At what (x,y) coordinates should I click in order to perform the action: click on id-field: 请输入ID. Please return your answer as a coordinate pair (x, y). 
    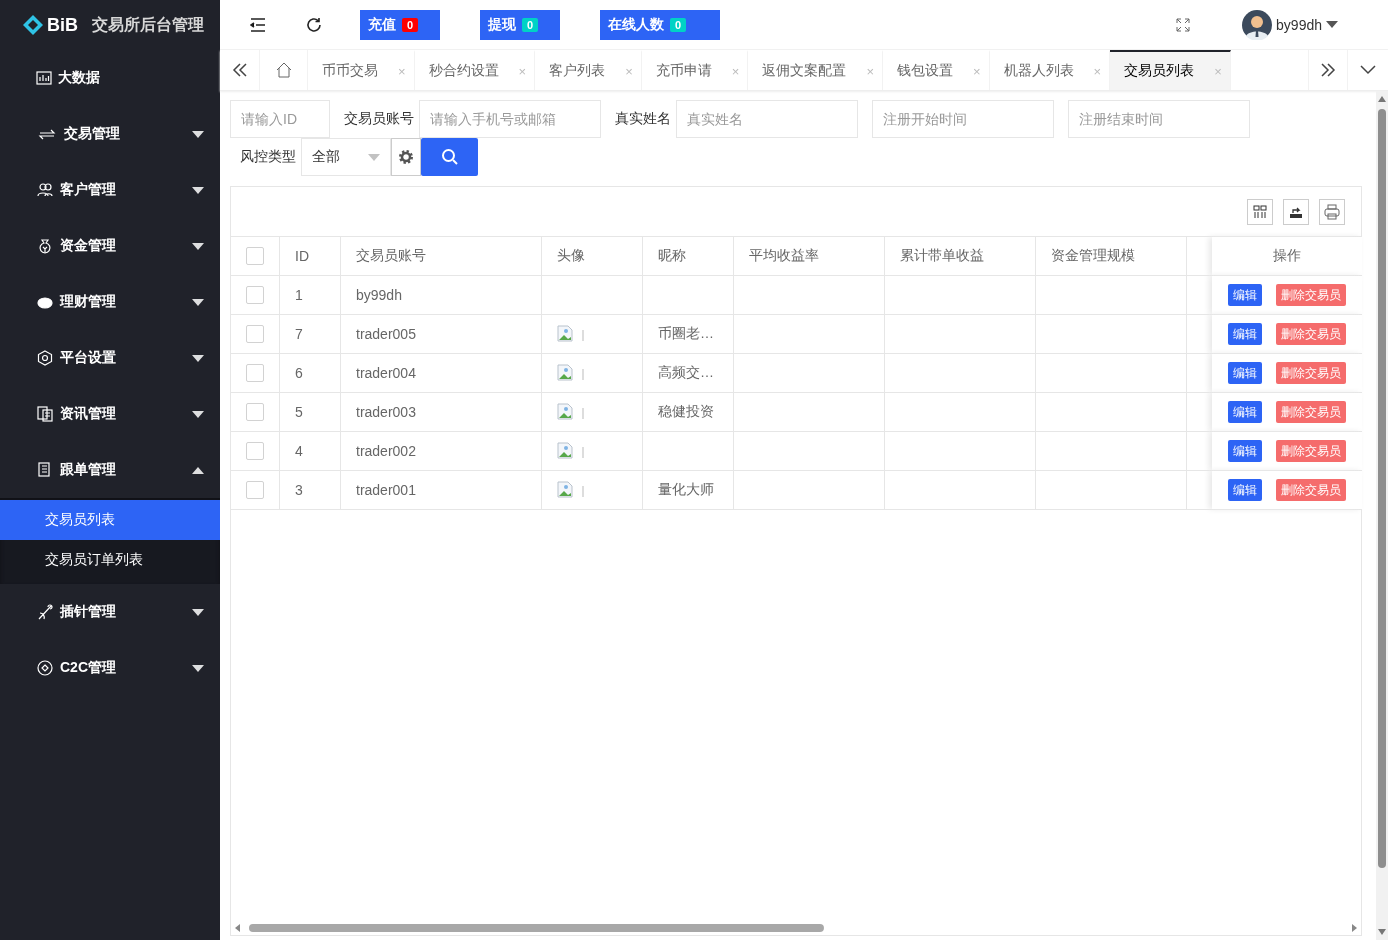
    Looking at the image, I should click on (280, 119).